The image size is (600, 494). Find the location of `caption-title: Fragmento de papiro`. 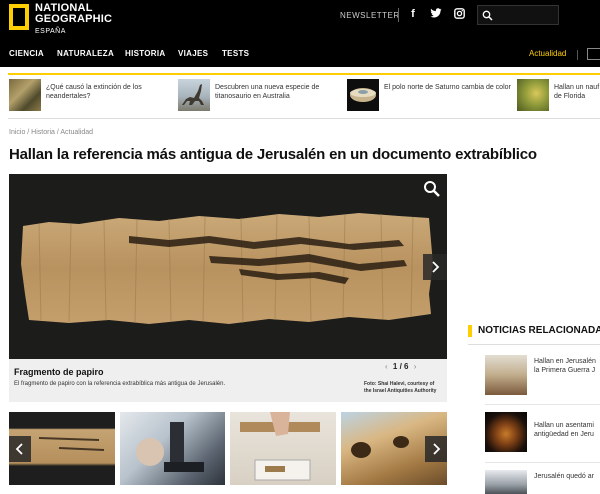

caption-title: Fragmento de papiro is located at coordinates (59, 372).